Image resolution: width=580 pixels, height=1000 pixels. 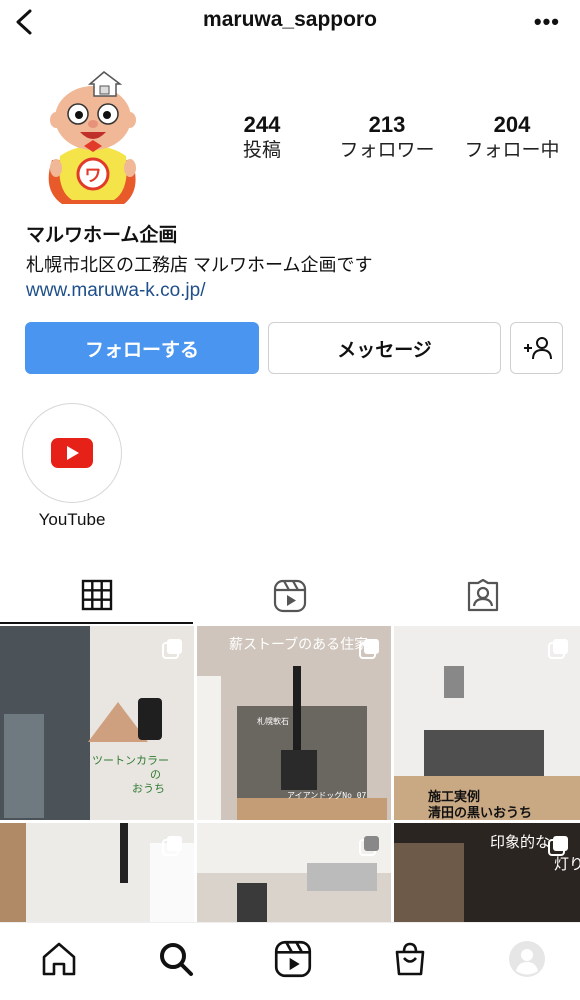 I want to click on follow-button: フォローする, so click(x=142, y=348).